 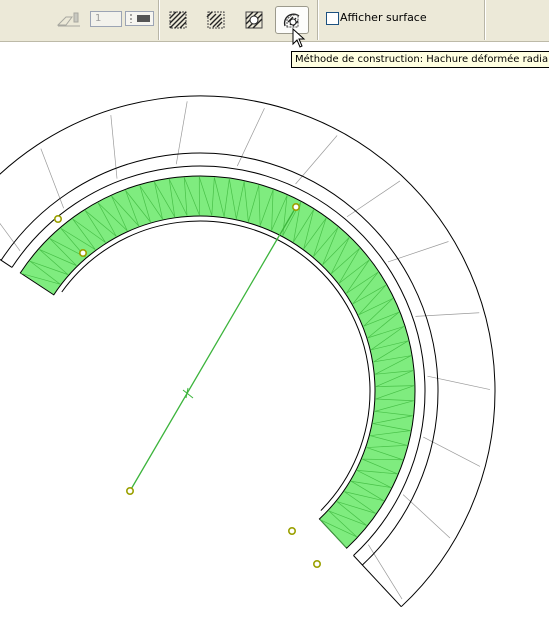 I want to click on hatch-deformed-icon, so click(x=215, y=20).